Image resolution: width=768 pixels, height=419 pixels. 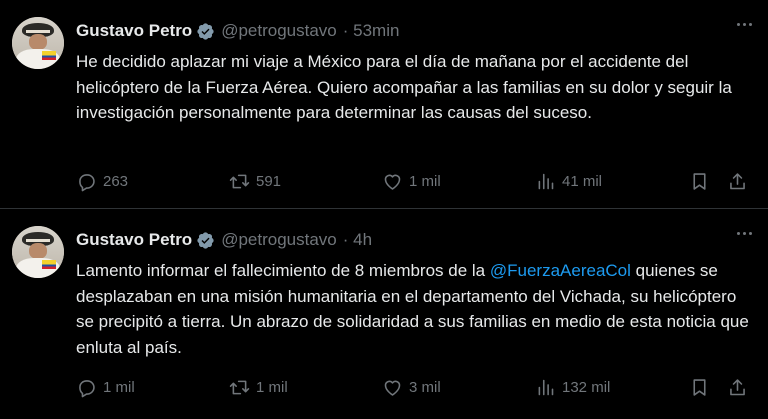 What do you see at coordinates (272, 387) in the screenshot?
I see `retweet-count: 1 mil` at bounding box center [272, 387].